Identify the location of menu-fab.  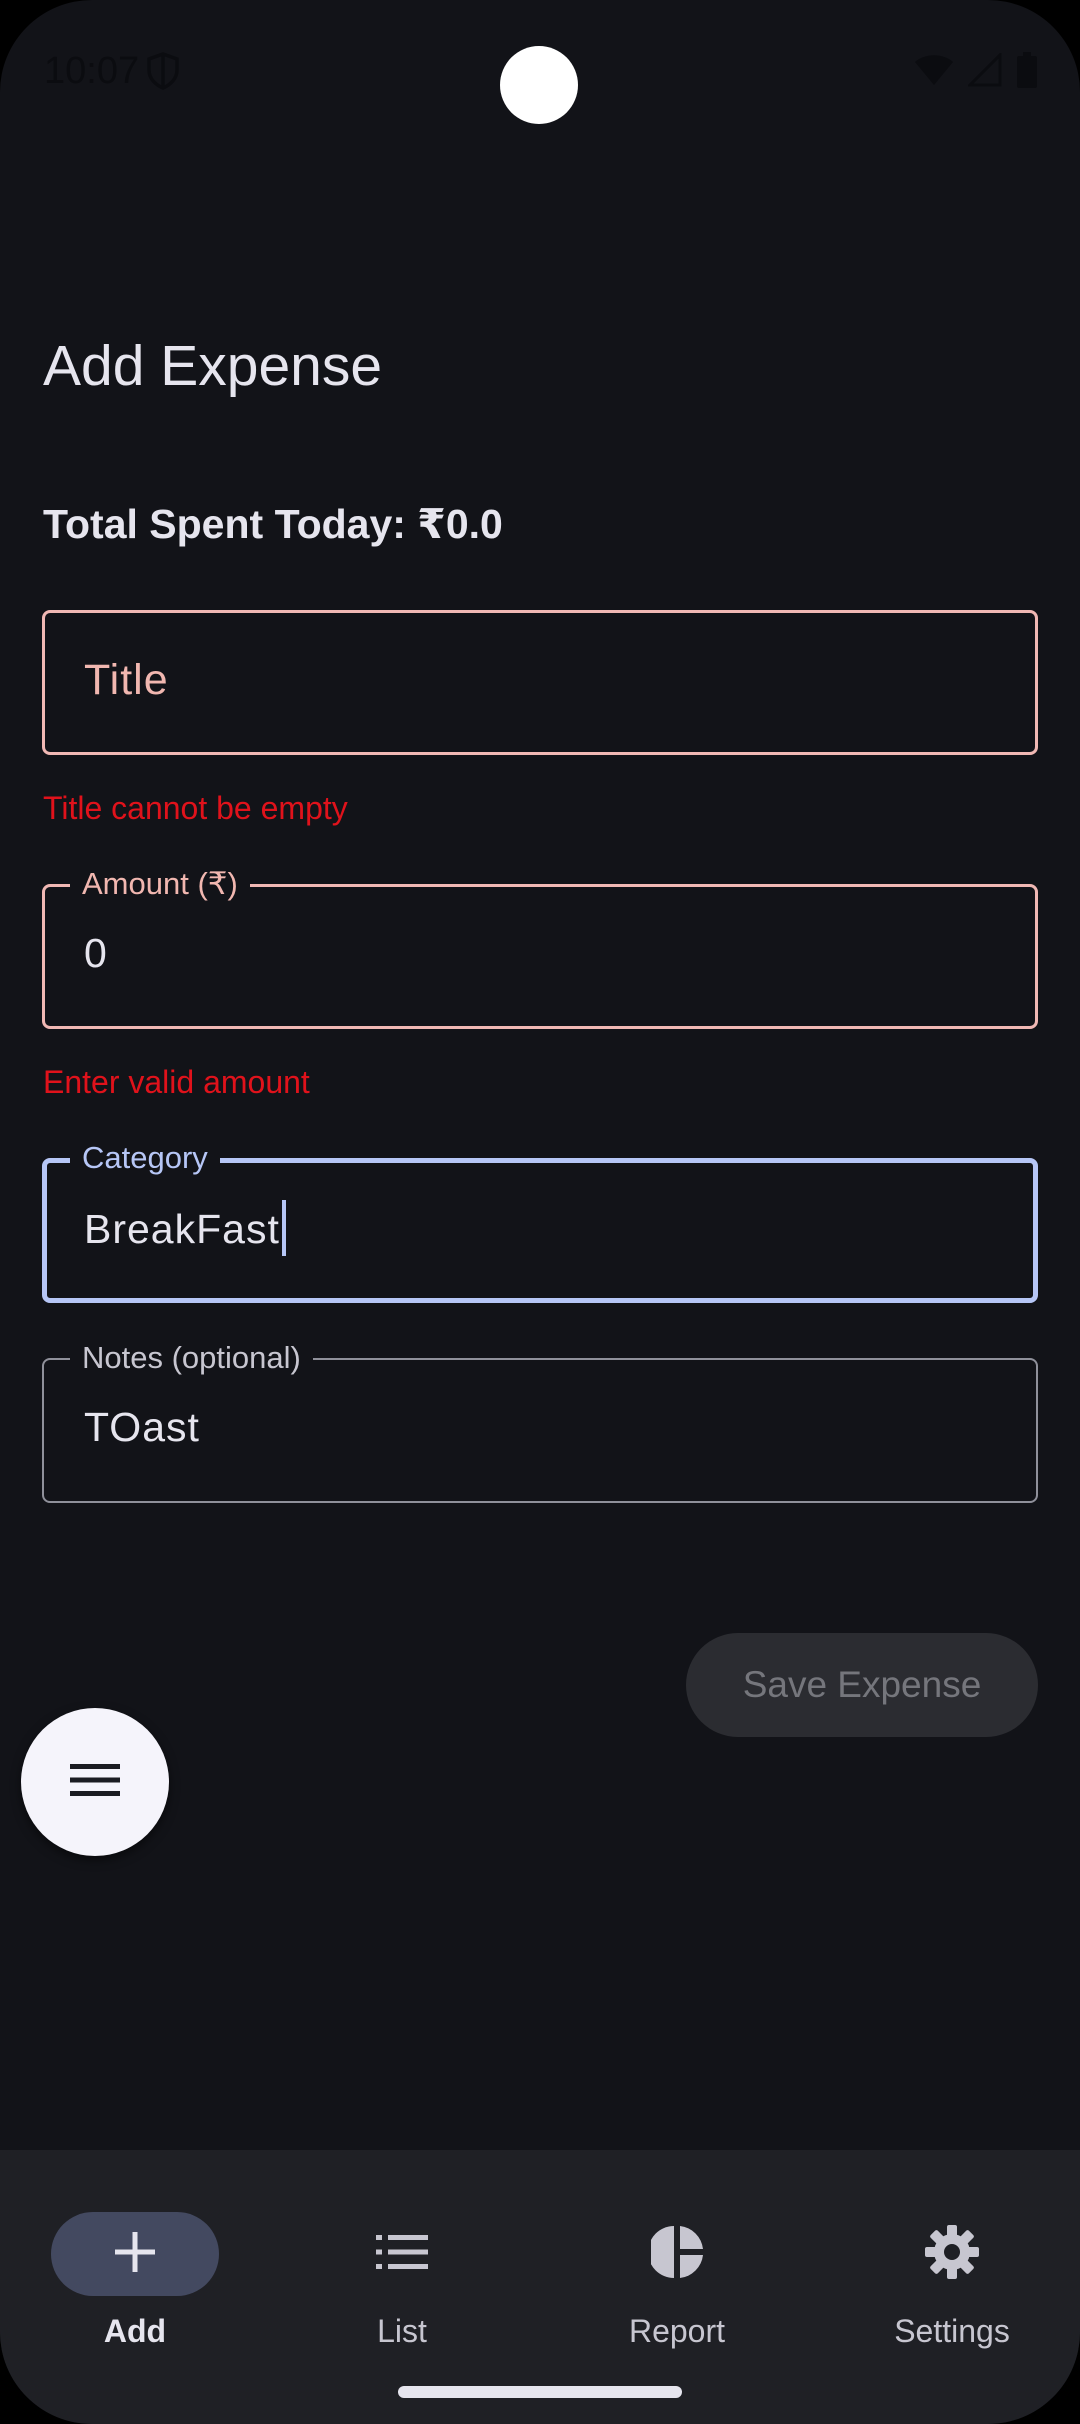
(95, 1782).